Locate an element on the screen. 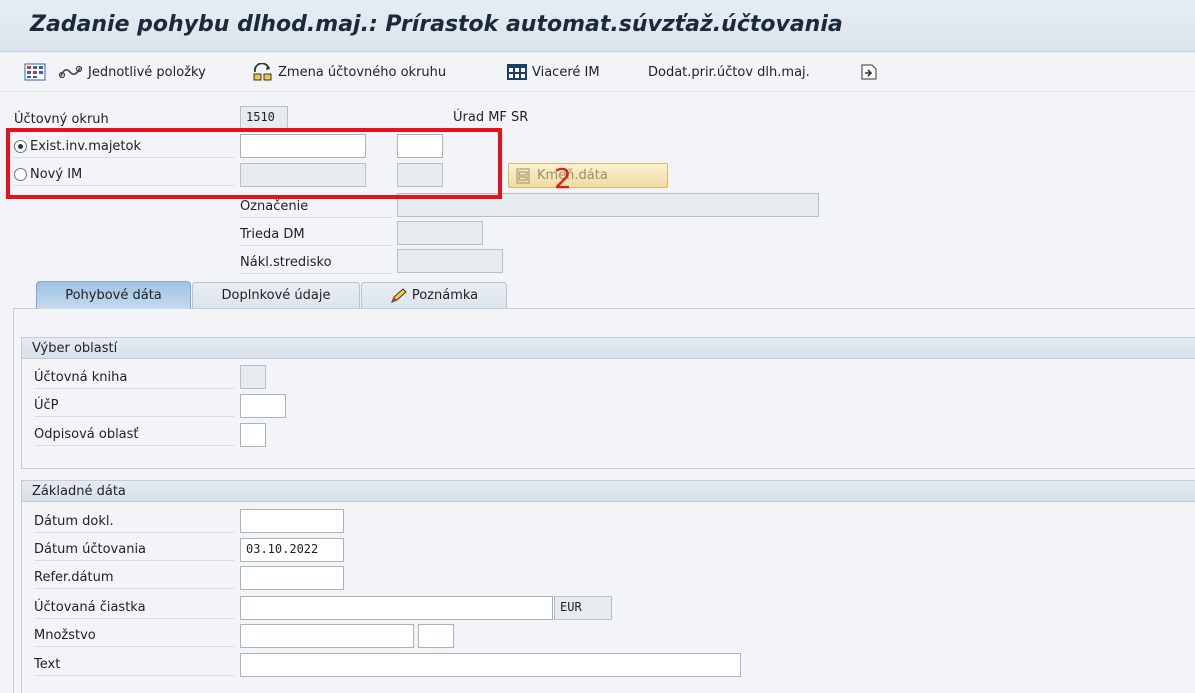 The image size is (1195, 693). designation-label: Označenie is located at coordinates (316, 207).